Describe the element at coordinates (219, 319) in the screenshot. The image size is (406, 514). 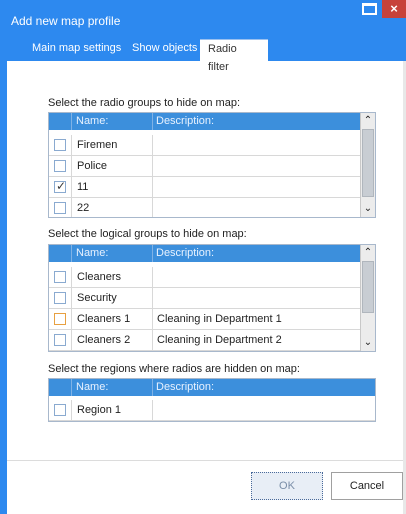
I see `row-description: Cleaning in Department 1` at that location.